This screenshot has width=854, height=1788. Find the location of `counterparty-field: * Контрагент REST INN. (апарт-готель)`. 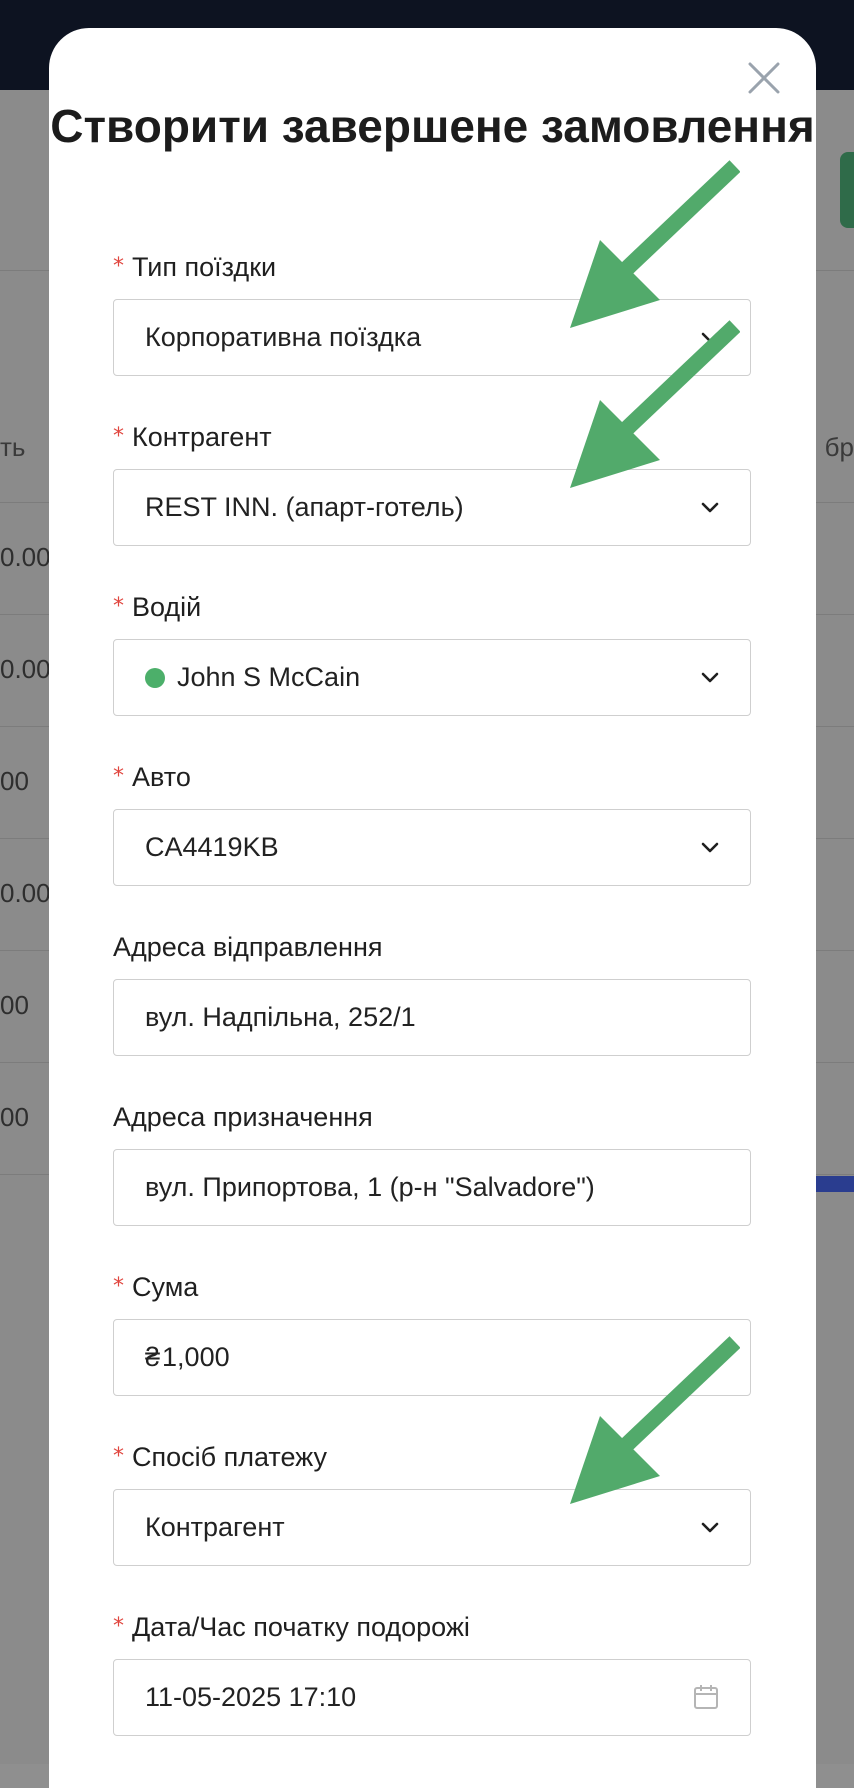

counterparty-field: * Контрагент REST INN. (апарт-готель) is located at coordinates (433, 483).